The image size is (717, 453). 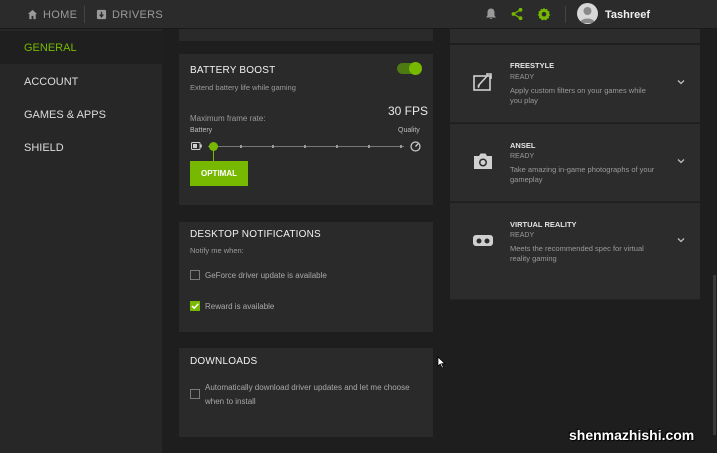 What do you see at coordinates (532, 65) in the screenshot?
I see `feature-title: FREESTYLE` at bounding box center [532, 65].